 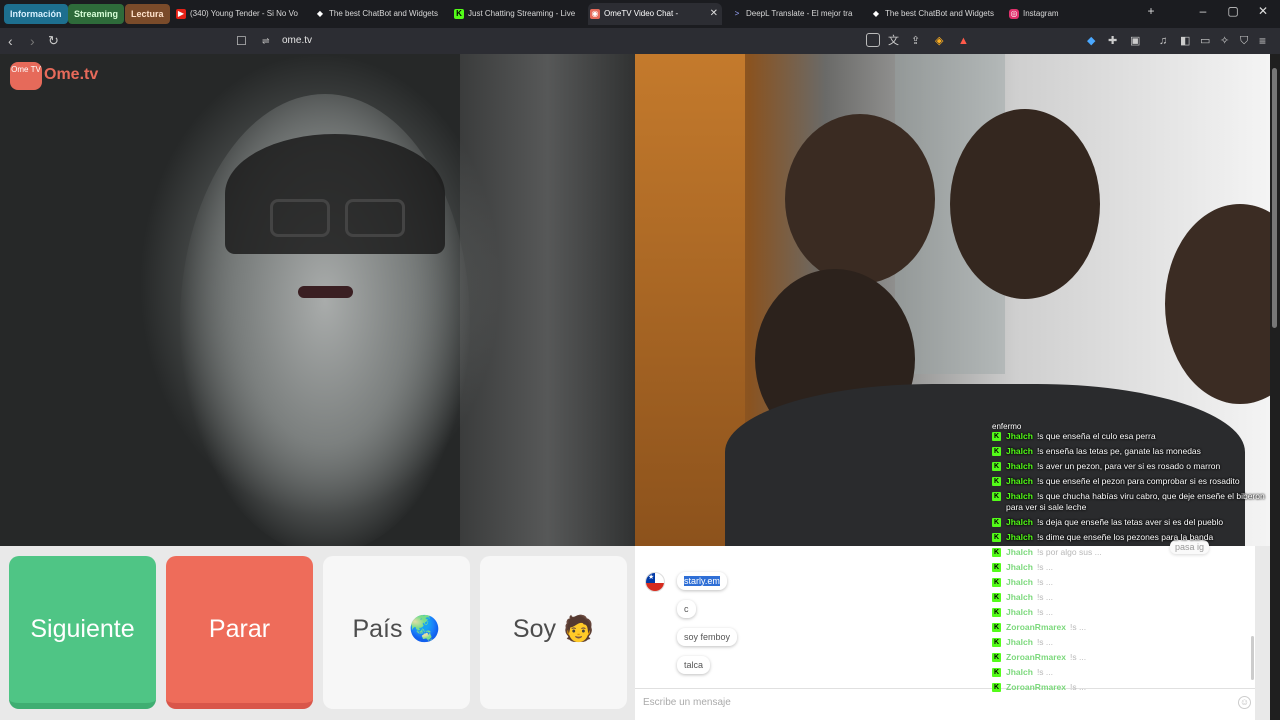 I want to click on reload-icon: ↻, so click(x=53, y=41).